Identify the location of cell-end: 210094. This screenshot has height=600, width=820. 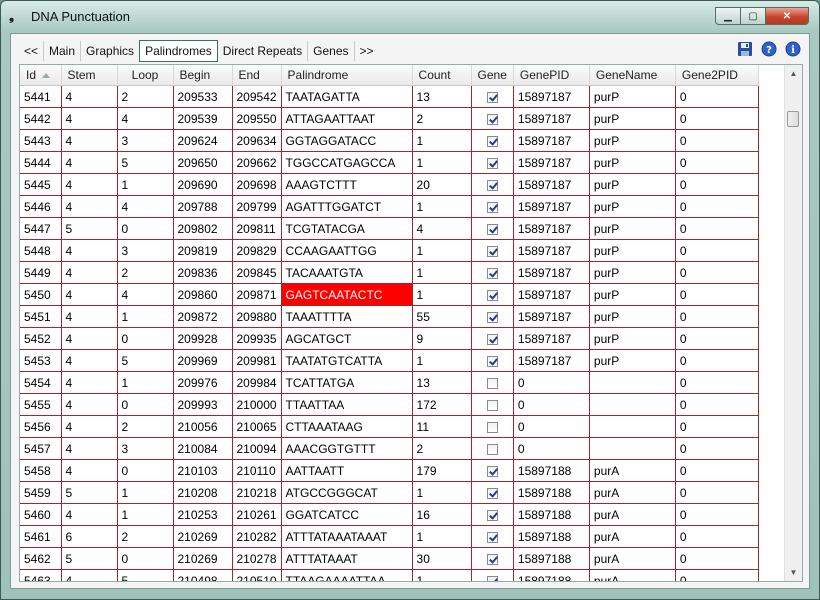
(257, 448).